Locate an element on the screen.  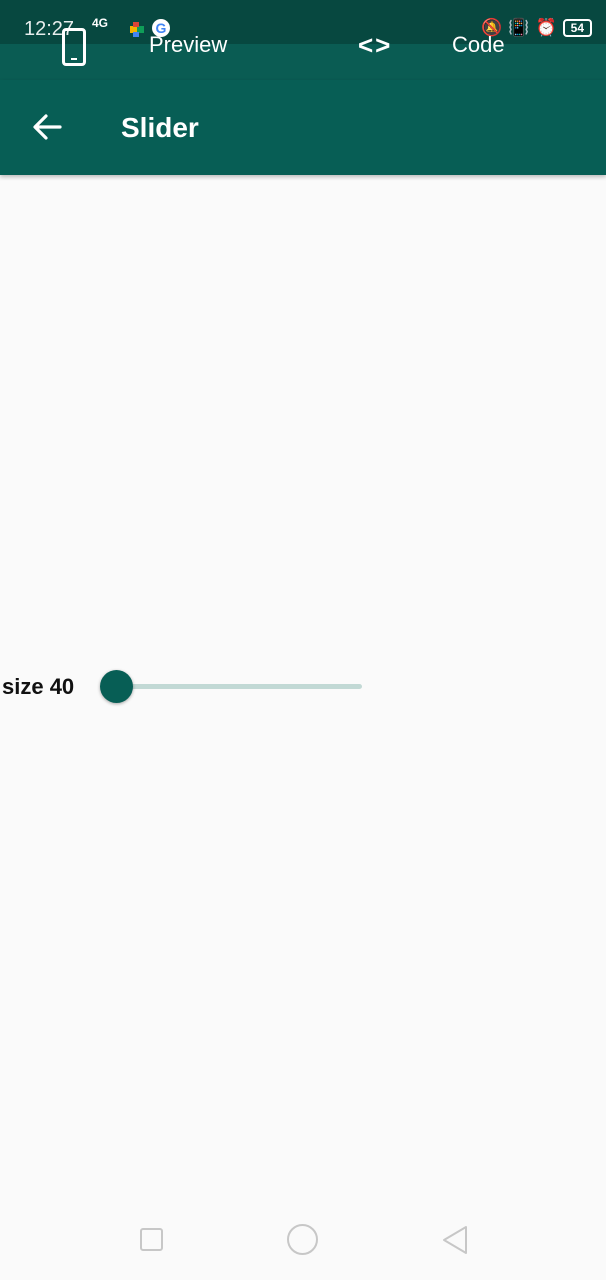
preview-tab: Preview is located at coordinates (188, 45).